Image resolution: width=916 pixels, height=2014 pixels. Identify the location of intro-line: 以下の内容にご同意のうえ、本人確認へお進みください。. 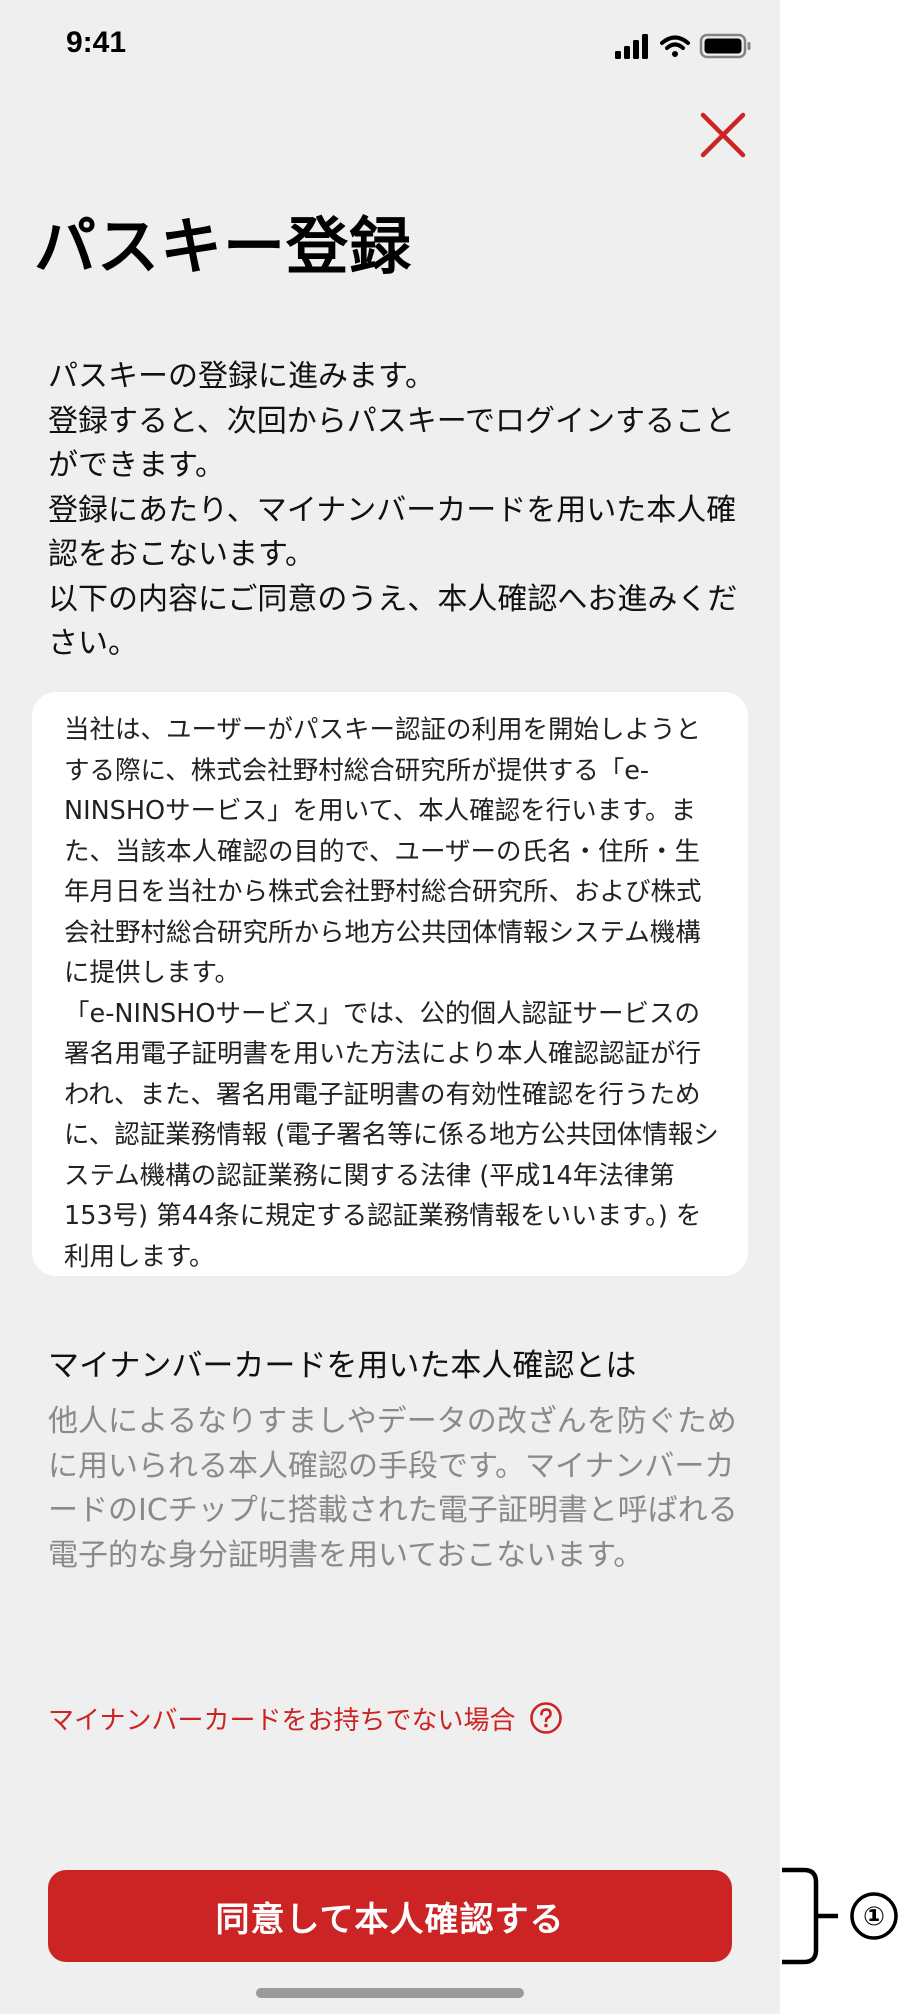
(393, 621).